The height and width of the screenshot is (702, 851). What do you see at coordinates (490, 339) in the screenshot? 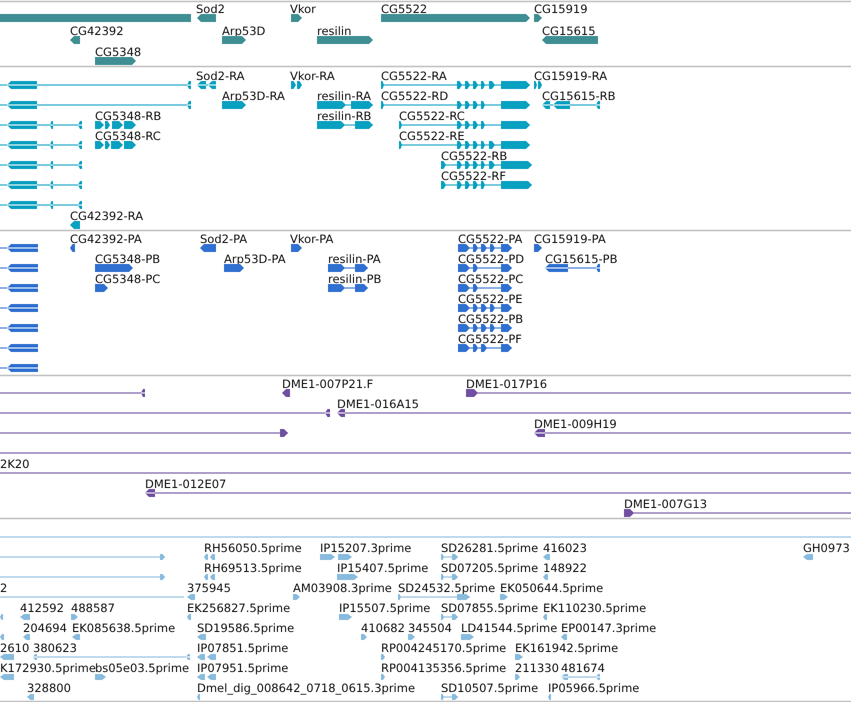
I see `feature-label: CG5522-PF` at bounding box center [490, 339].